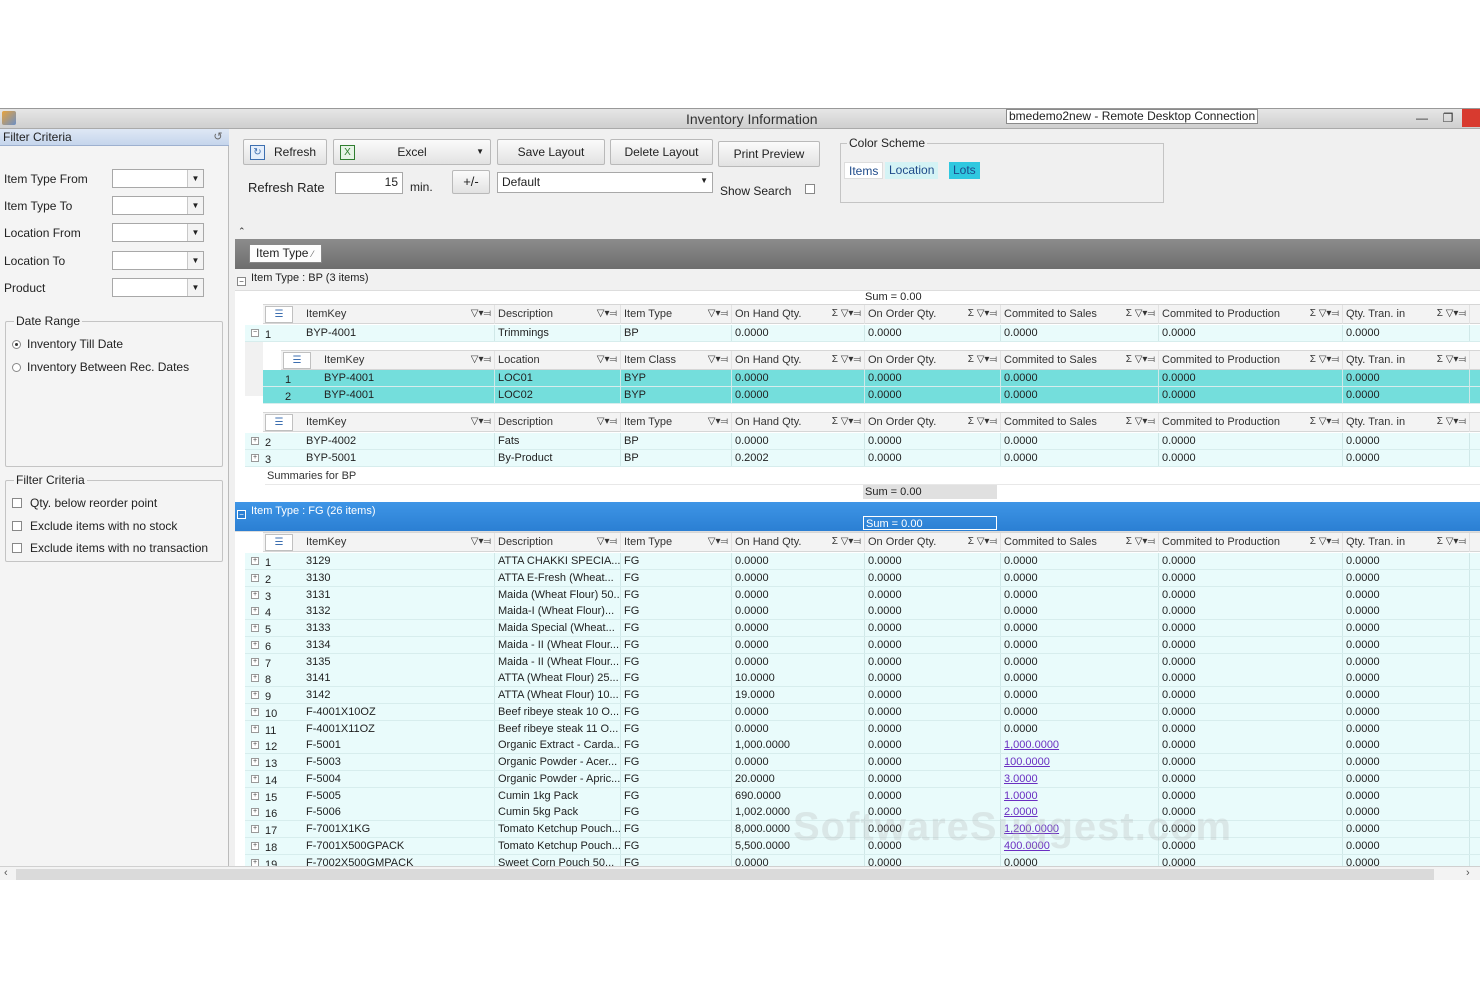  Describe the element at coordinates (864, 170) in the screenshot. I see `scheme-items: Items` at that location.